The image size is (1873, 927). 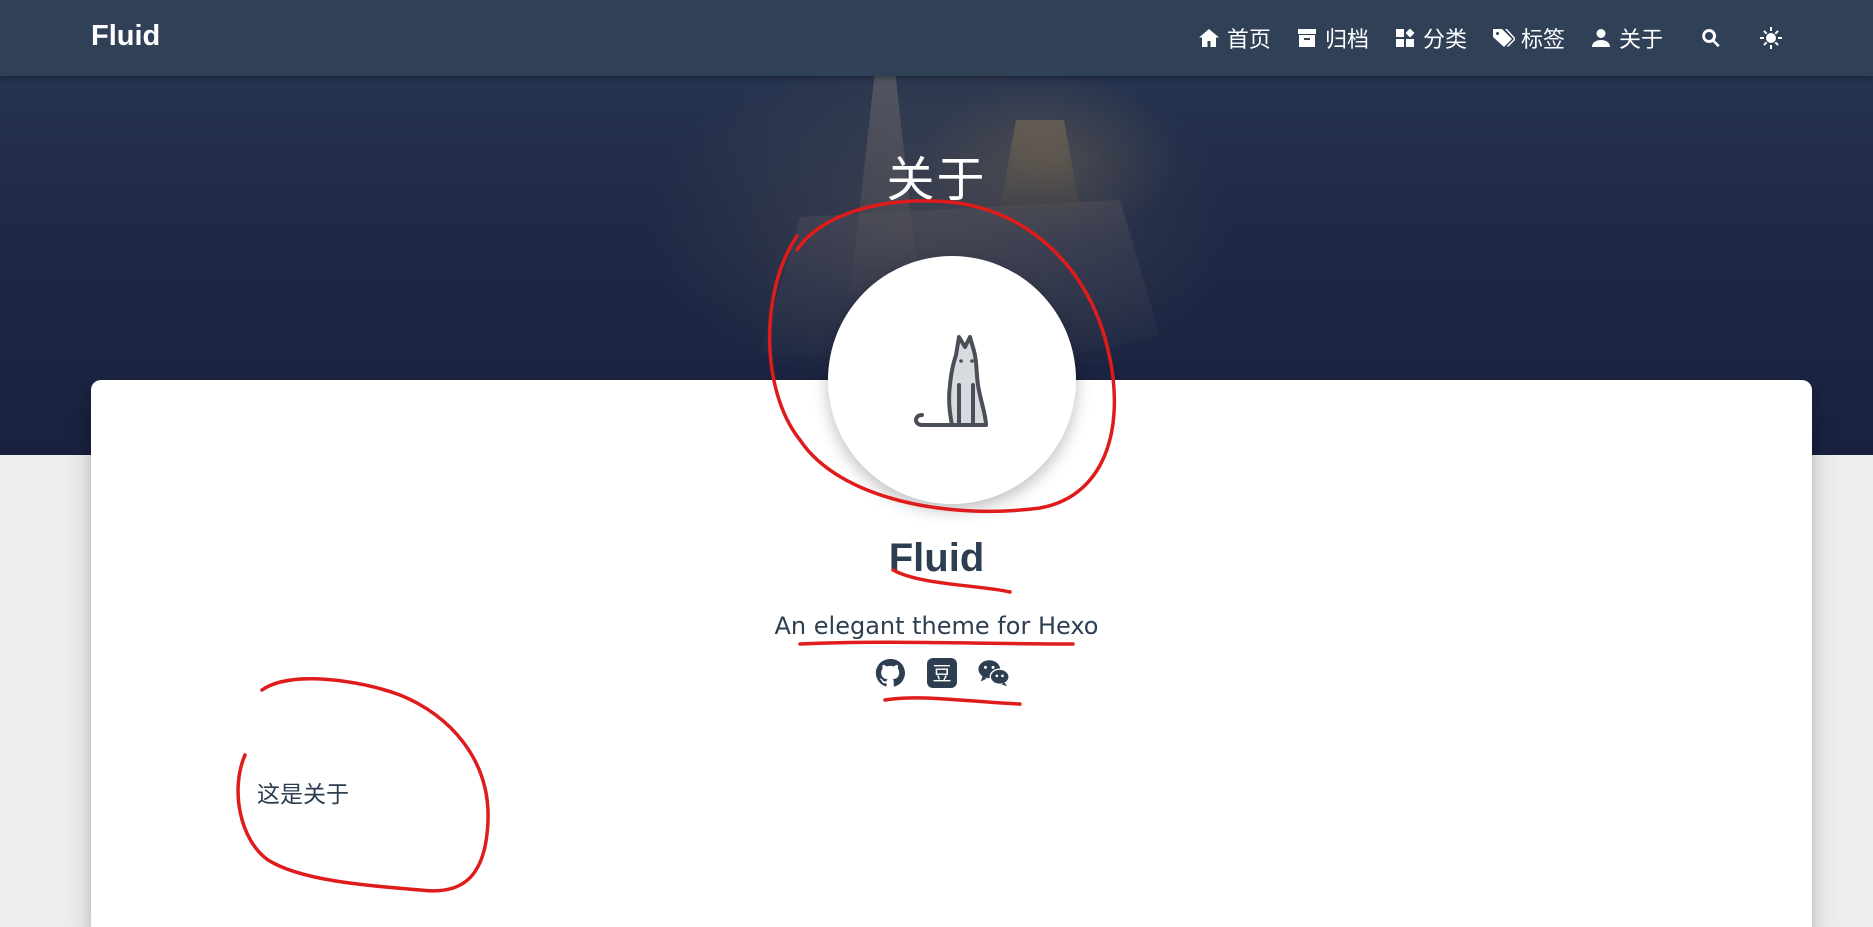 What do you see at coordinates (1542, 40) in the screenshot?
I see `nav-item-label: 标签` at bounding box center [1542, 40].